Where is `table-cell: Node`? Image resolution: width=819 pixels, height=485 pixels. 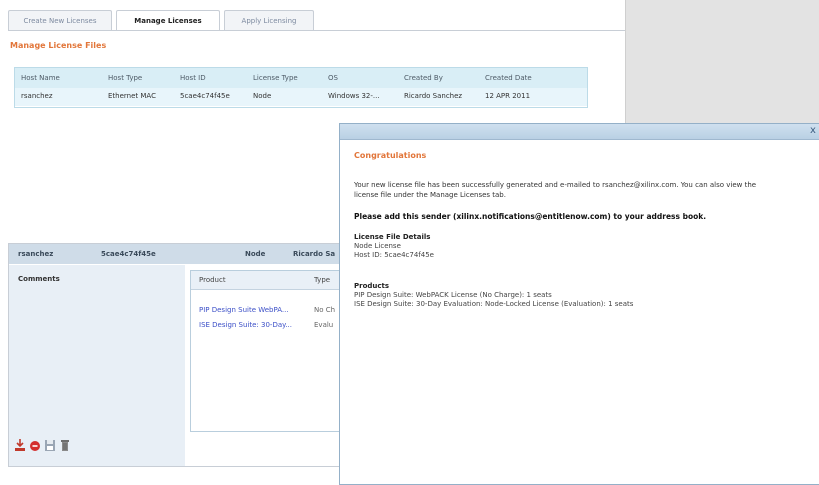 table-cell: Node is located at coordinates (262, 96).